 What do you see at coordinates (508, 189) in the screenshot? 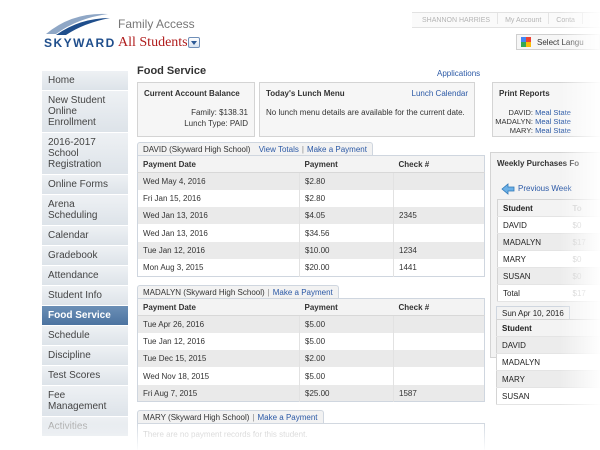
I see `previous-week-arrow-icon` at bounding box center [508, 189].